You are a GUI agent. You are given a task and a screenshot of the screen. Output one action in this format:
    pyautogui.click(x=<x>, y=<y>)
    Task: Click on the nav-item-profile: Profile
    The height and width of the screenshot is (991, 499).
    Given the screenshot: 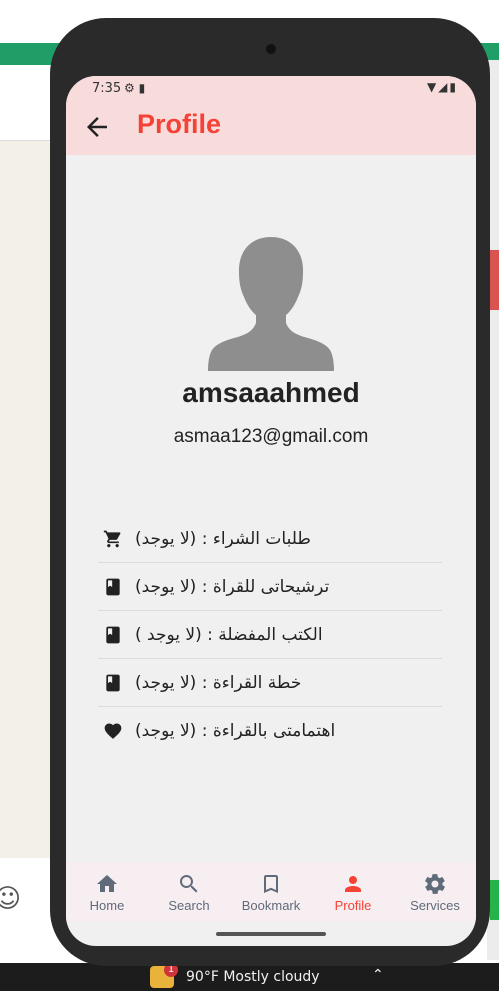 What is the action you would take?
    pyautogui.click(x=353, y=892)
    